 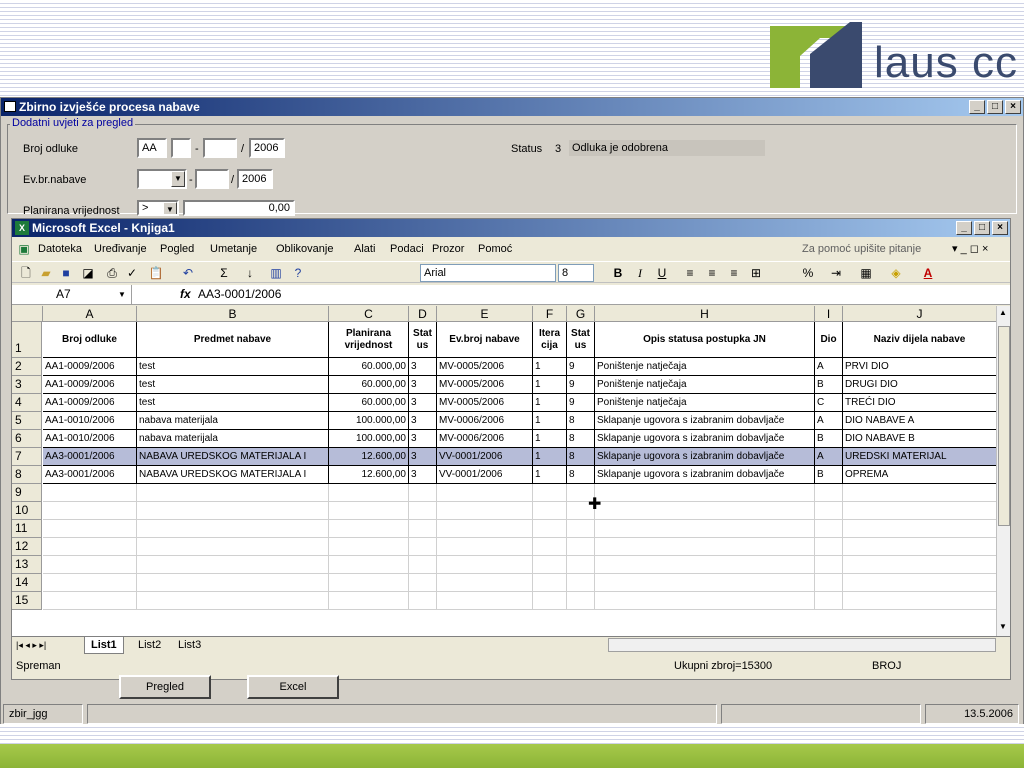 What do you see at coordinates (640, 273) in the screenshot?
I see `italic-icon: I` at bounding box center [640, 273].